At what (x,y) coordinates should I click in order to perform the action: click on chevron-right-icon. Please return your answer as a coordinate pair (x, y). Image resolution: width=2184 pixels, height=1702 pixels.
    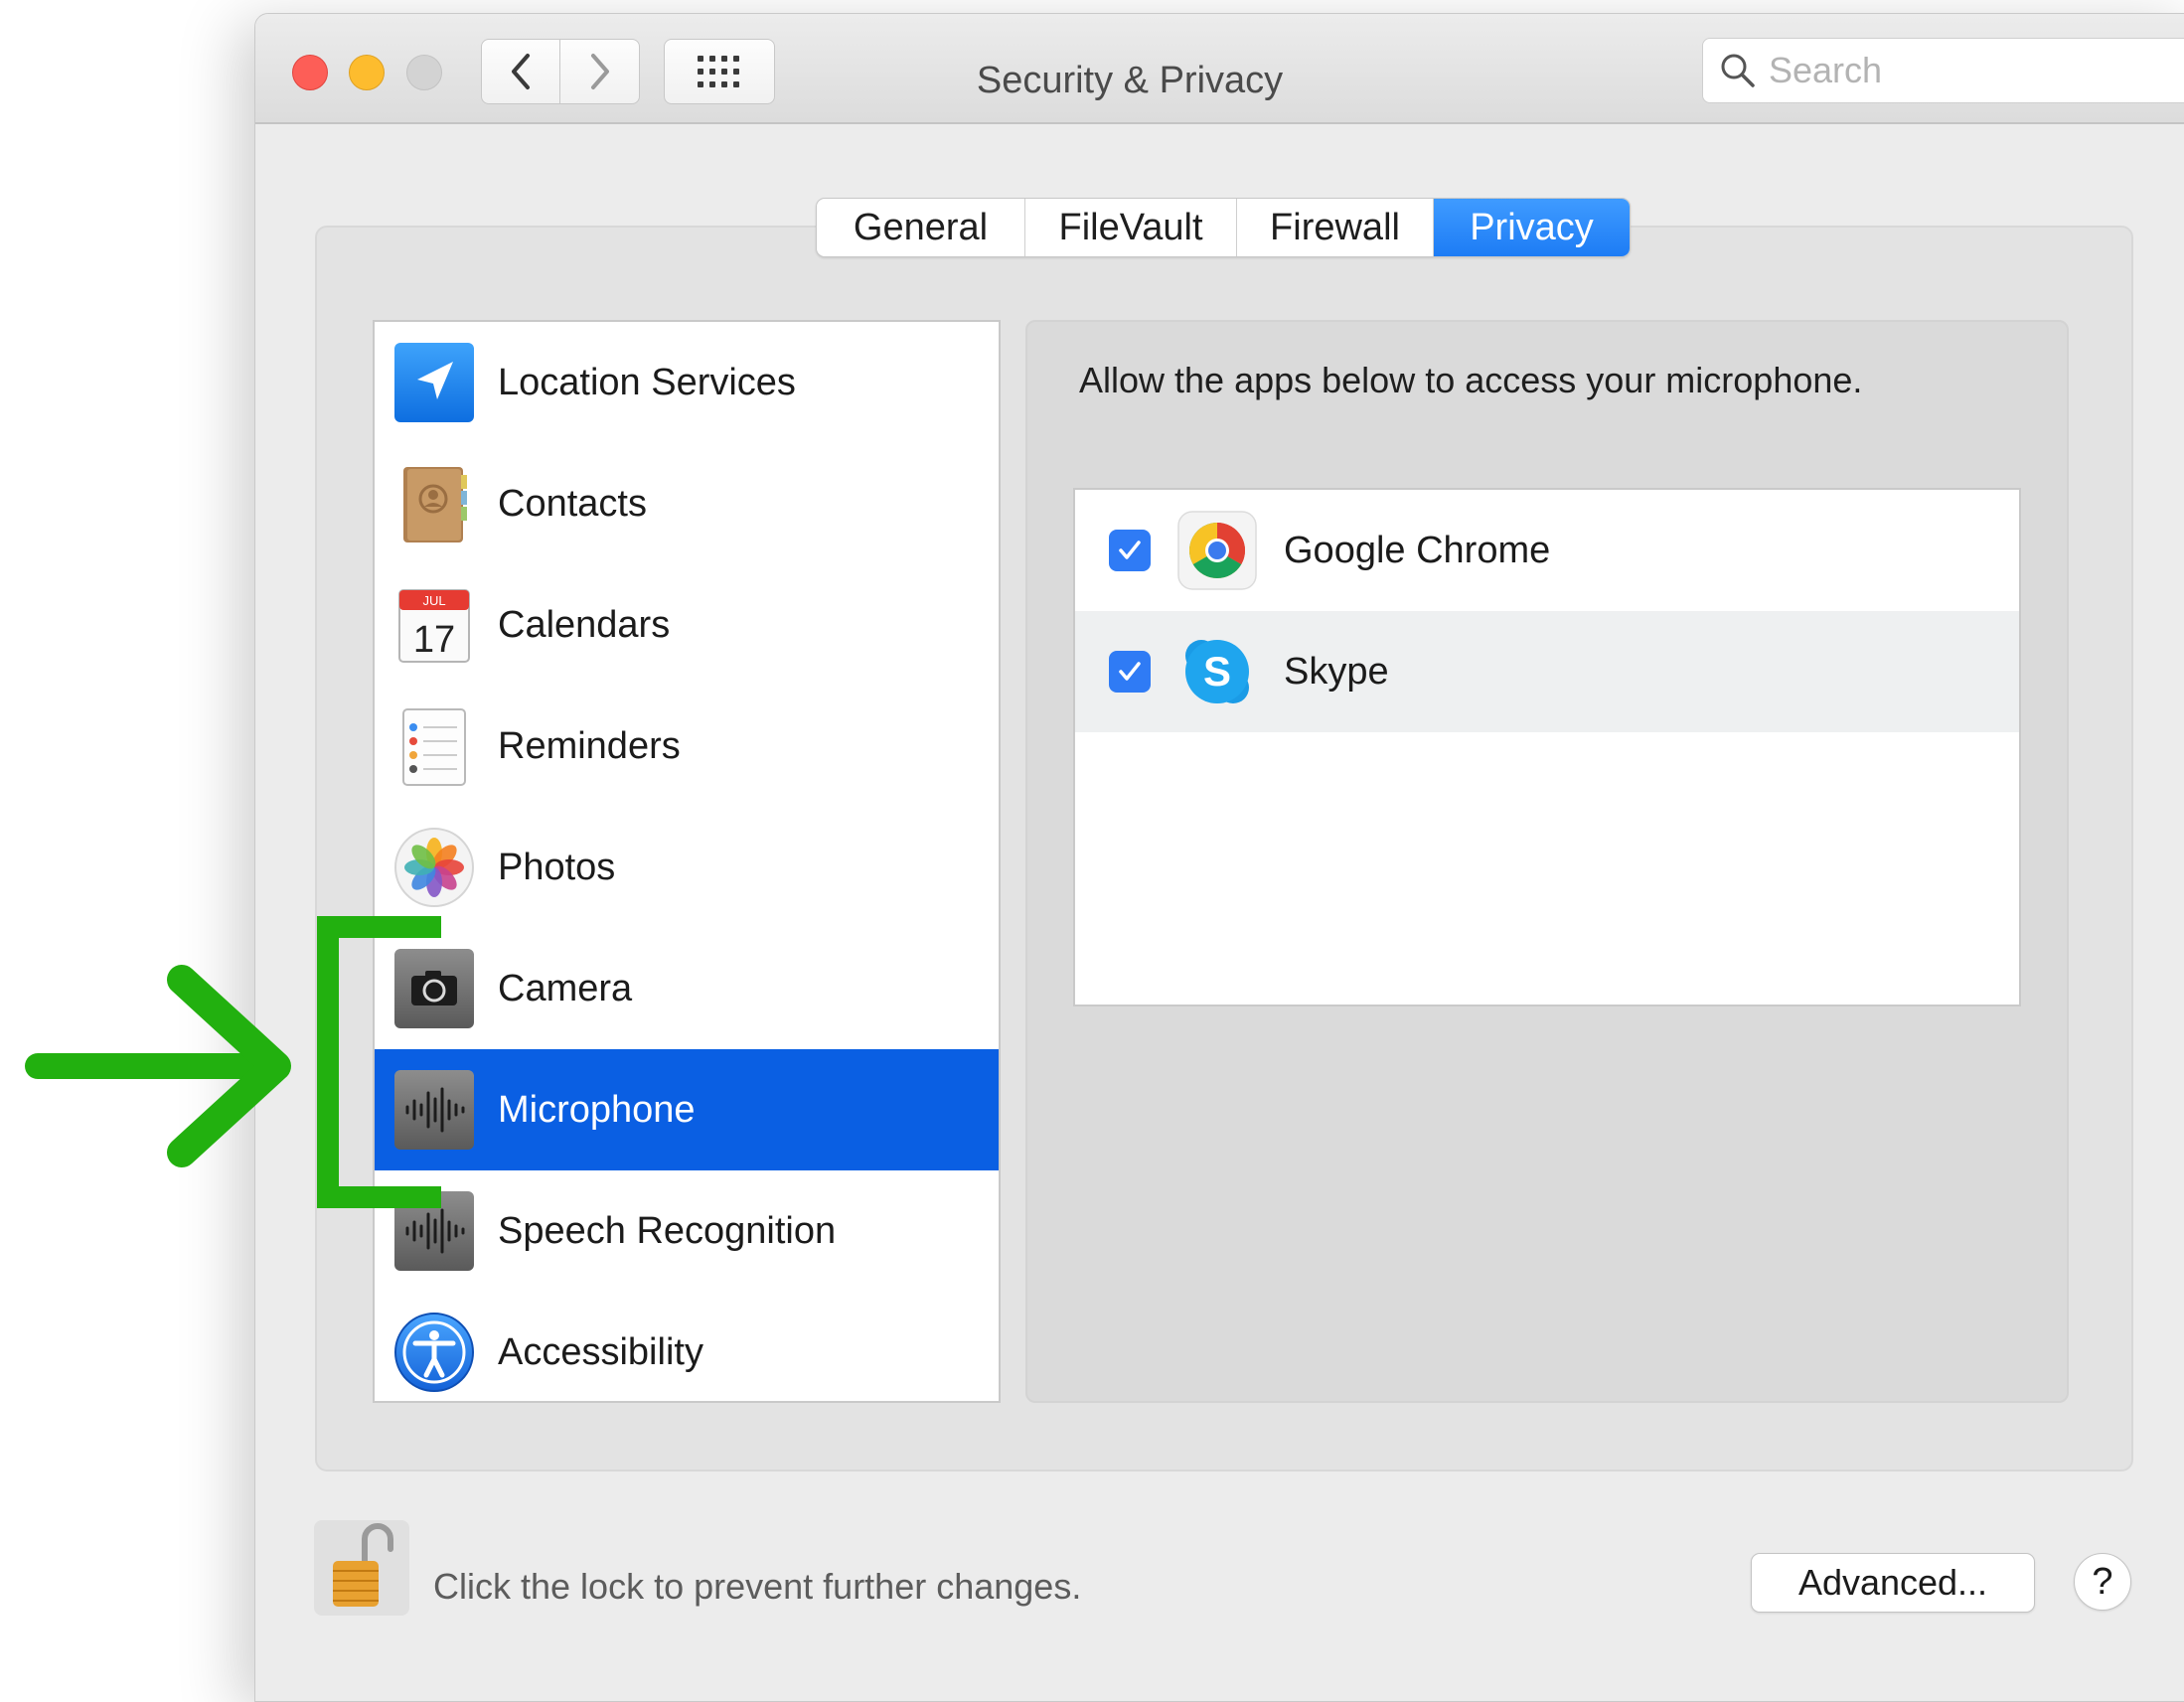
    Looking at the image, I should click on (599, 71).